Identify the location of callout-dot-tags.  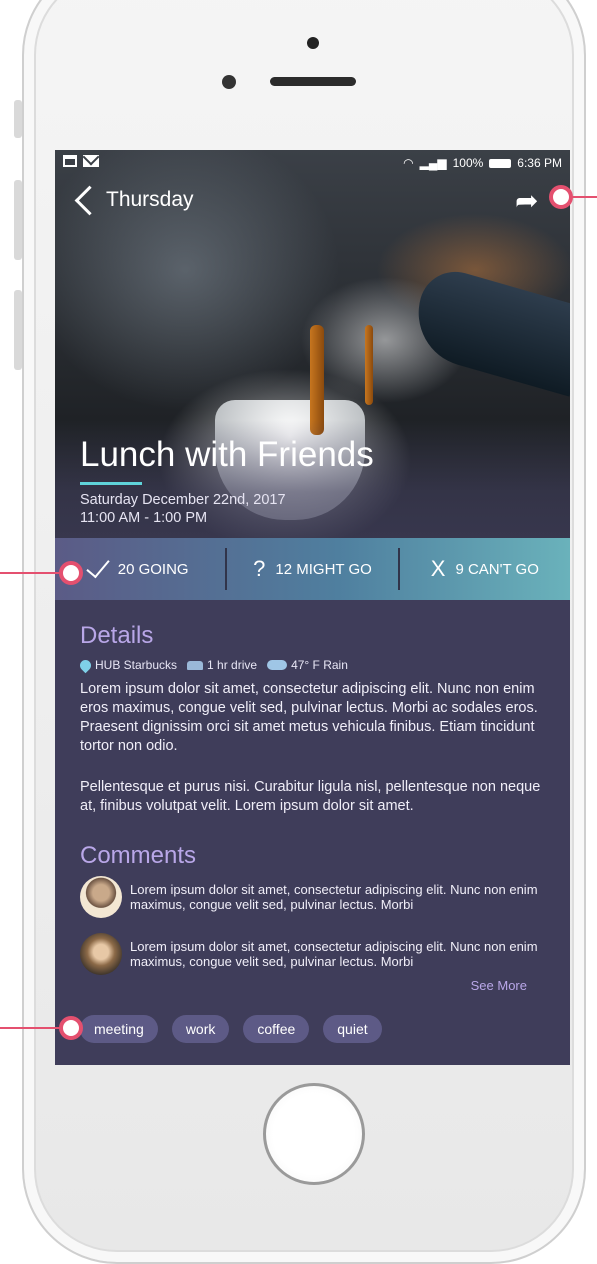
(71, 1028).